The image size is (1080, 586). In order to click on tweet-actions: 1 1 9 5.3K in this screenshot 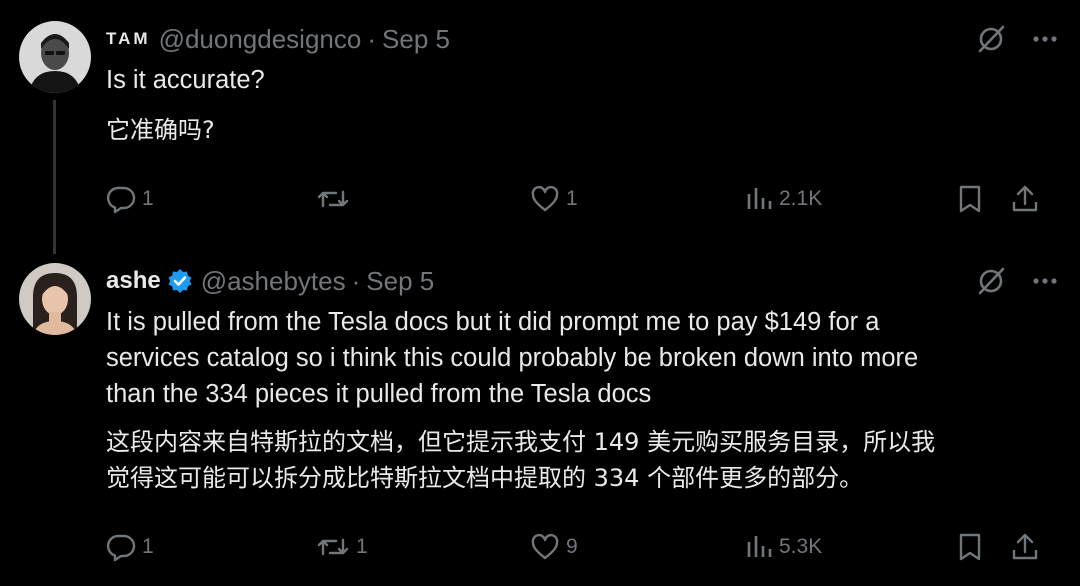, I will do `click(540, 552)`.